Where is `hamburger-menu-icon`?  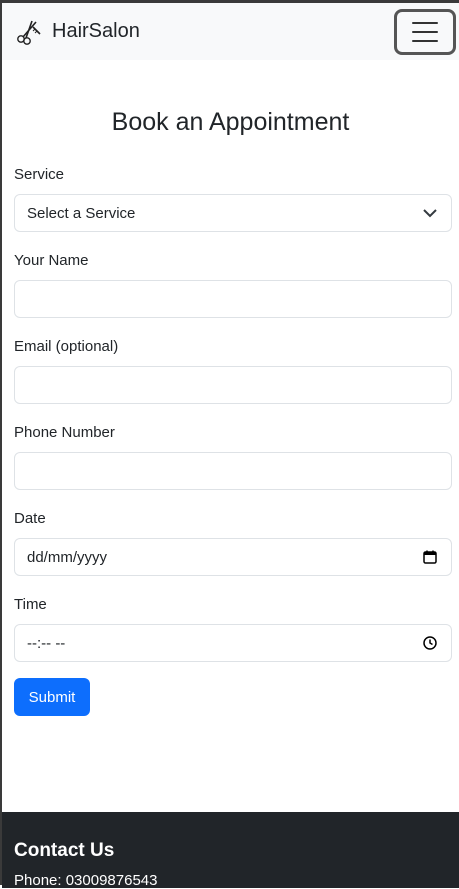 hamburger-menu-icon is located at coordinates (425, 32).